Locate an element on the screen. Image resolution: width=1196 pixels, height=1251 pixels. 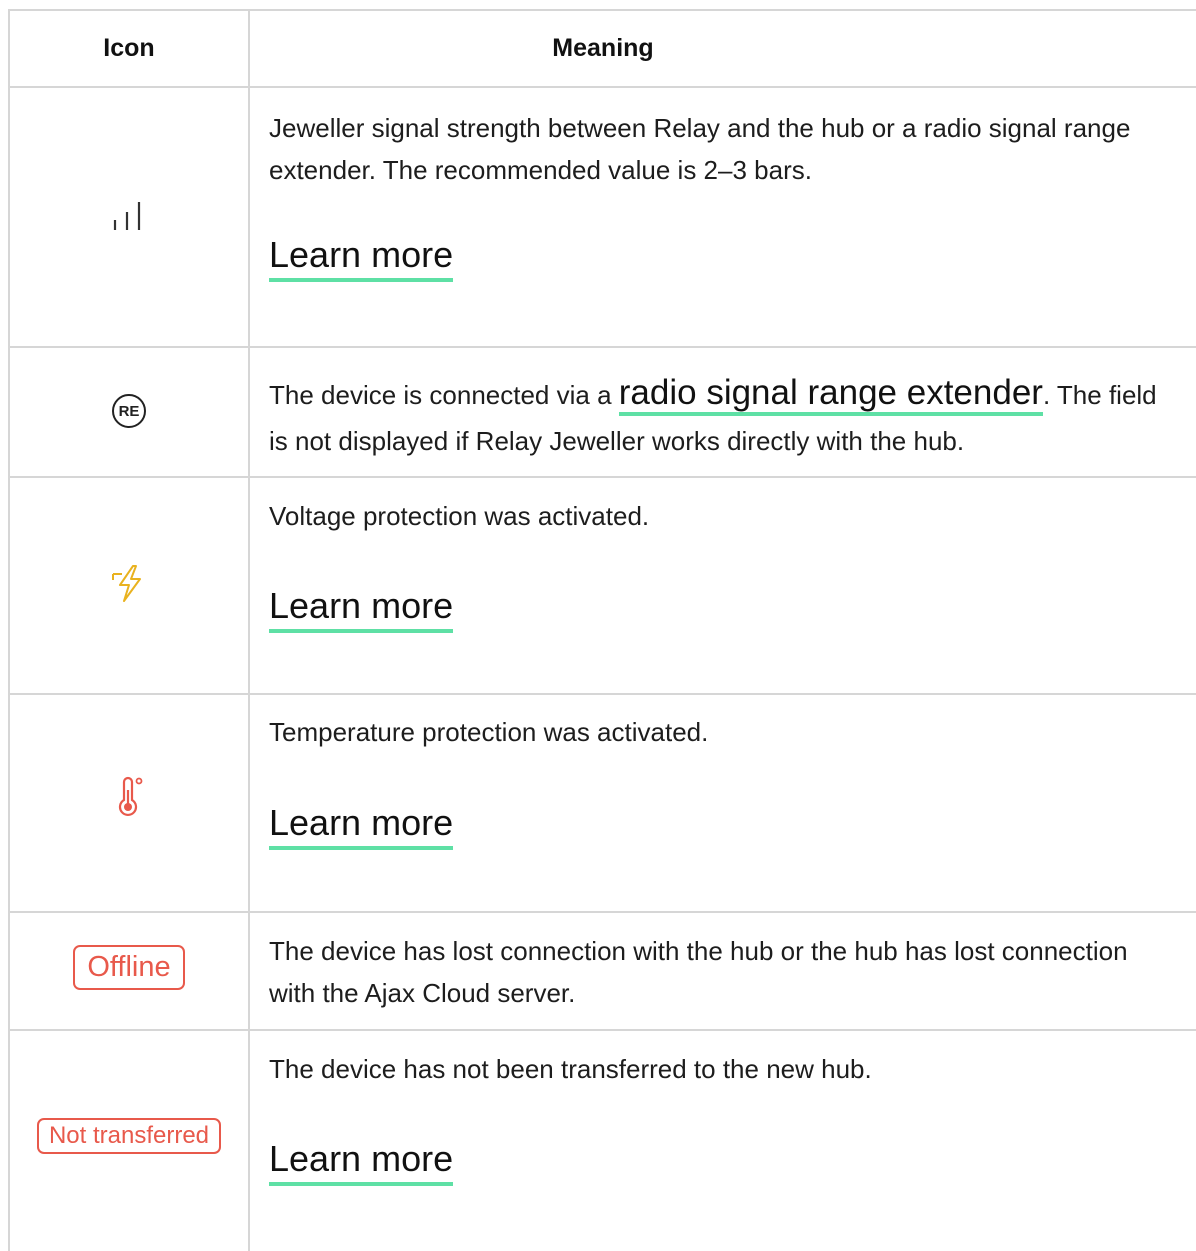
signal-strength-icon is located at coordinates (127, 216).